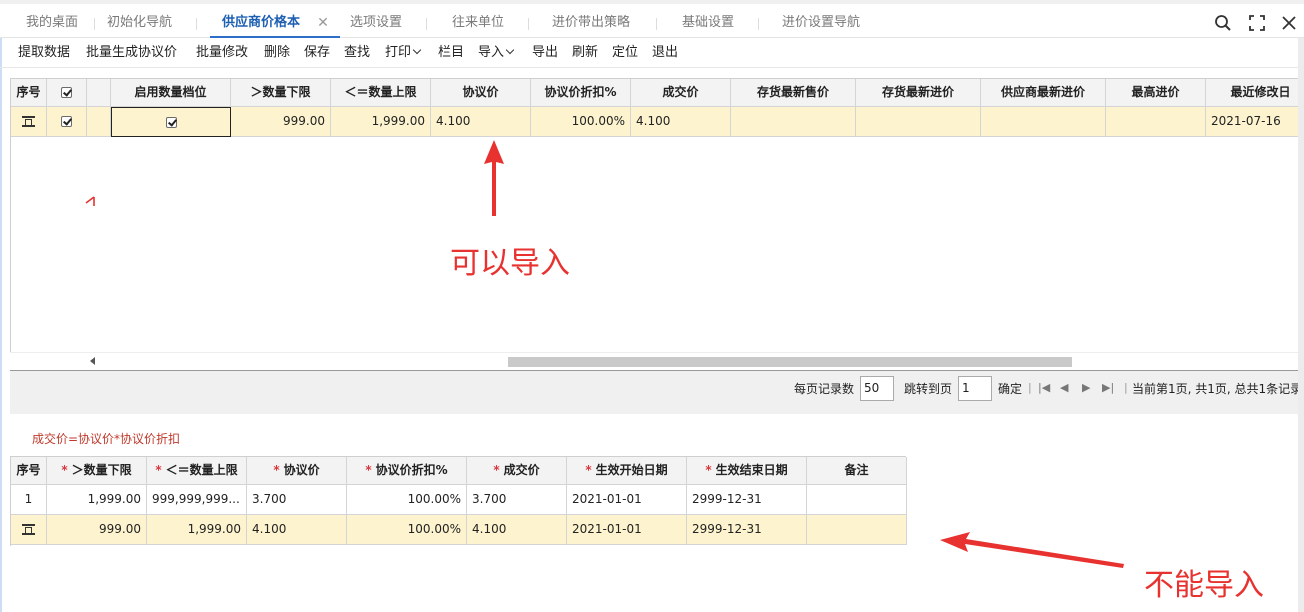 This screenshot has height=612, width=1304. I want to click on scroll-thumb, so click(790, 362).